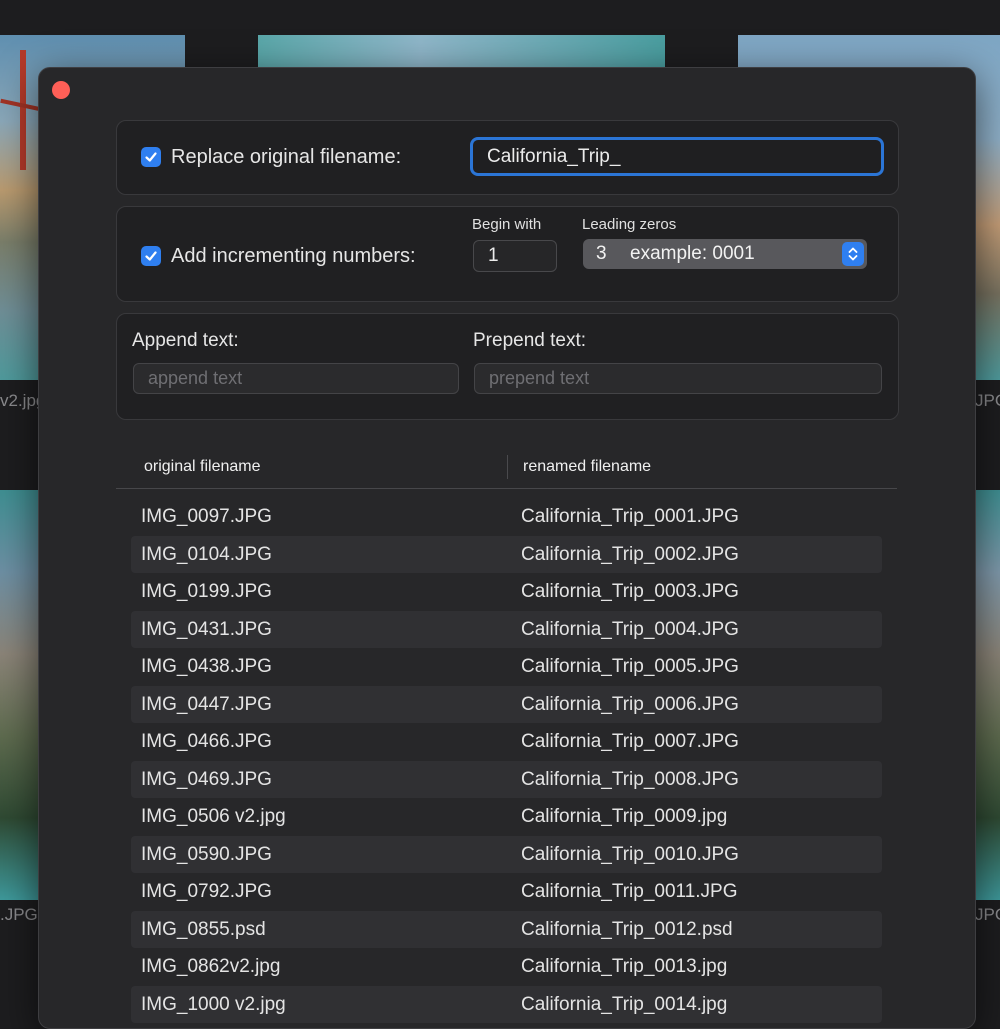 The image size is (1000, 1029). Describe the element at coordinates (206, 854) in the screenshot. I see `original-filename-cell: IMG_0590.JPG` at that location.